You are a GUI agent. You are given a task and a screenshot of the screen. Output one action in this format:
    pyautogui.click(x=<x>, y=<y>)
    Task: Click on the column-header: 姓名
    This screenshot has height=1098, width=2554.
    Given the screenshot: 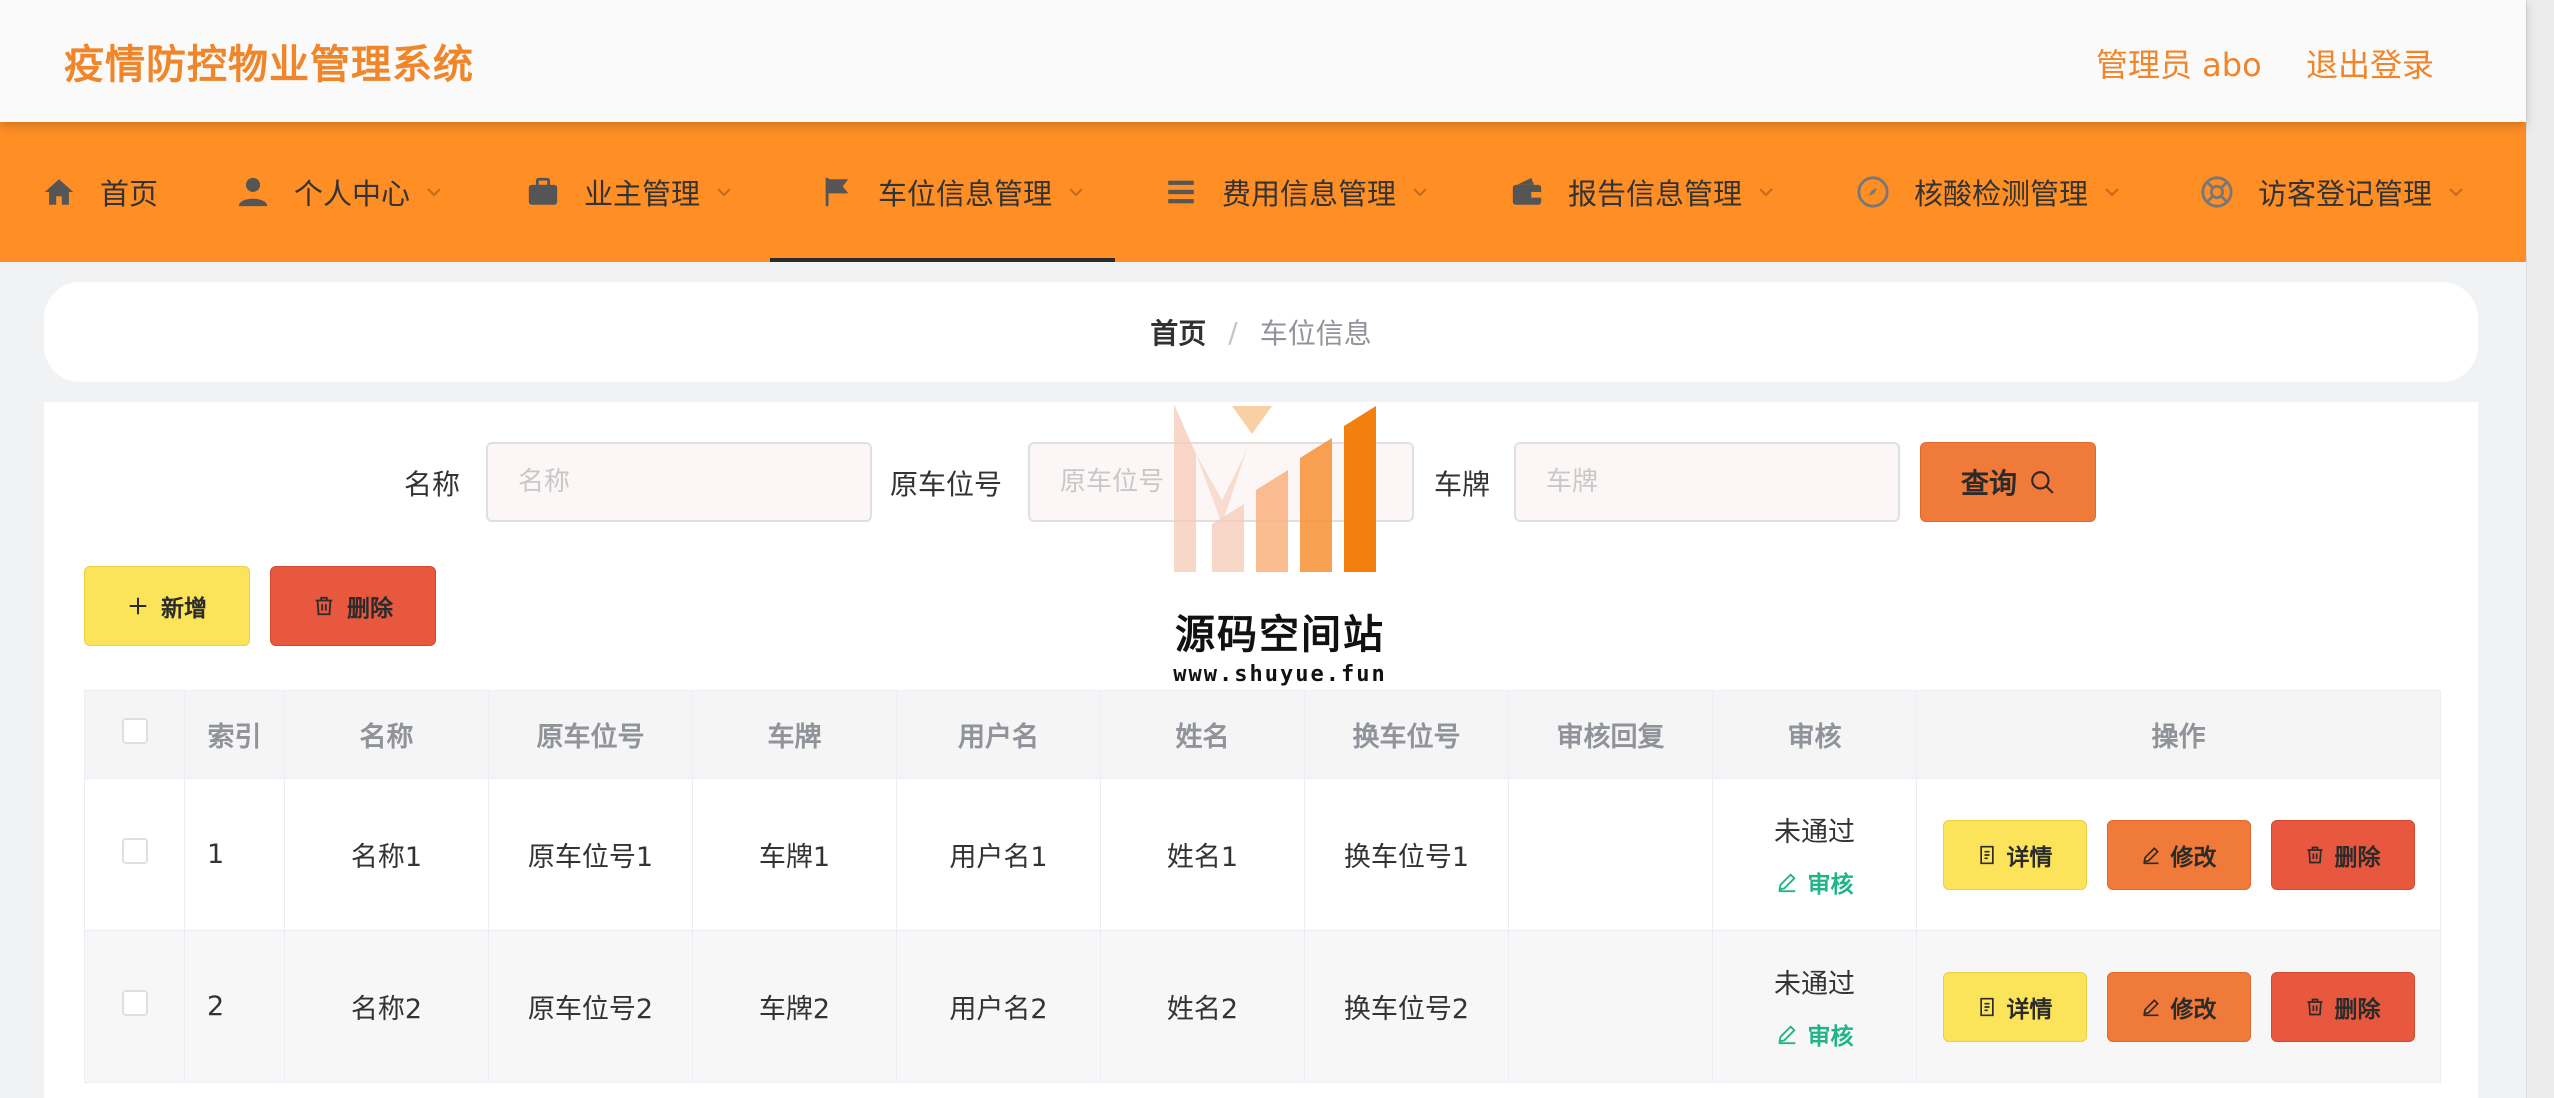 What is the action you would take?
    pyautogui.click(x=1202, y=734)
    